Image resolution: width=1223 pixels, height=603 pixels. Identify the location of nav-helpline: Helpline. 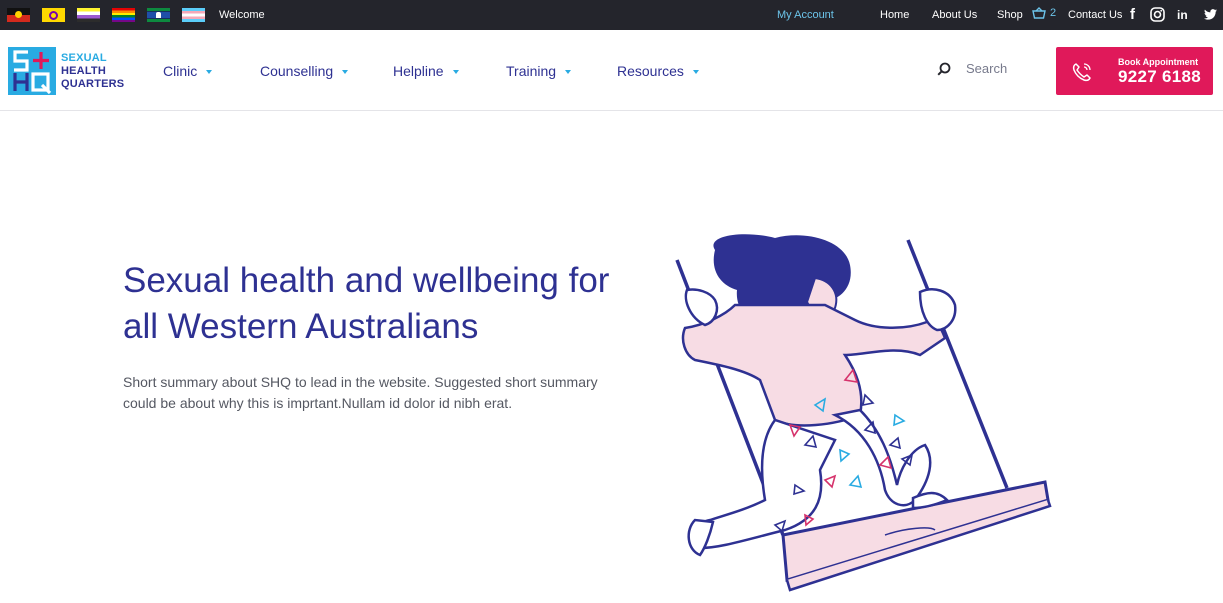
(426, 71).